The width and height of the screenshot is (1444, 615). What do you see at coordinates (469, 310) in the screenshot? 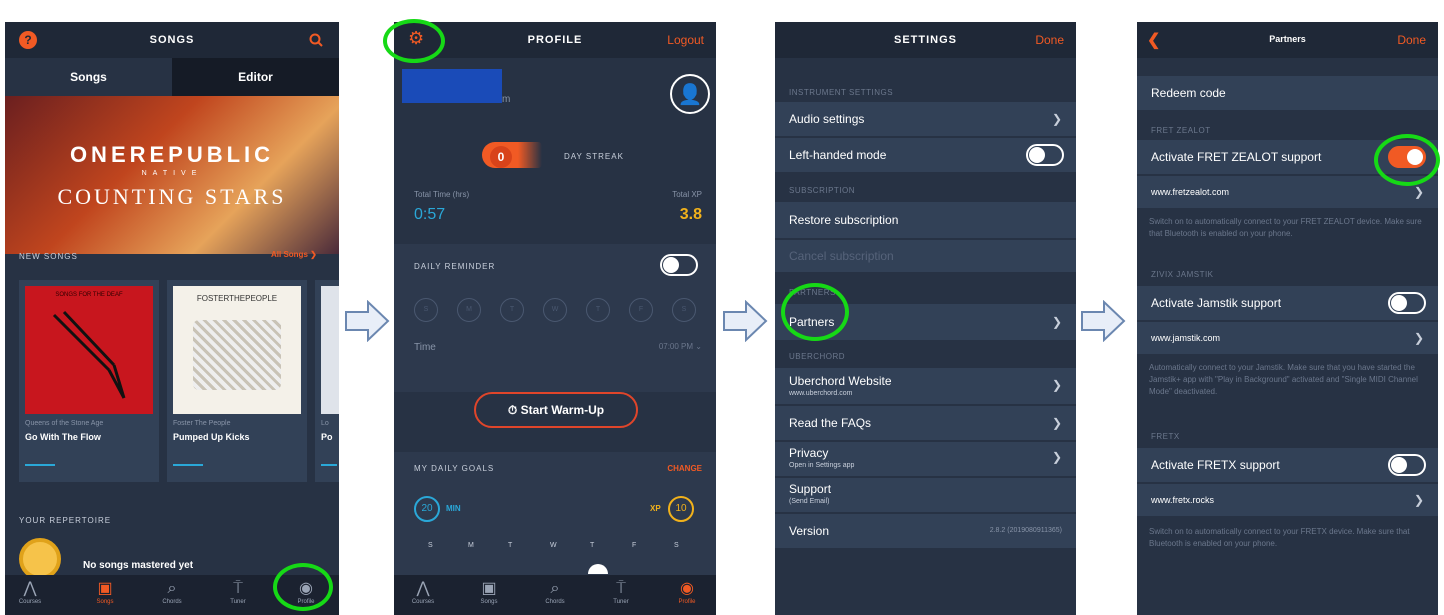
I see `day-toggle: M` at bounding box center [469, 310].